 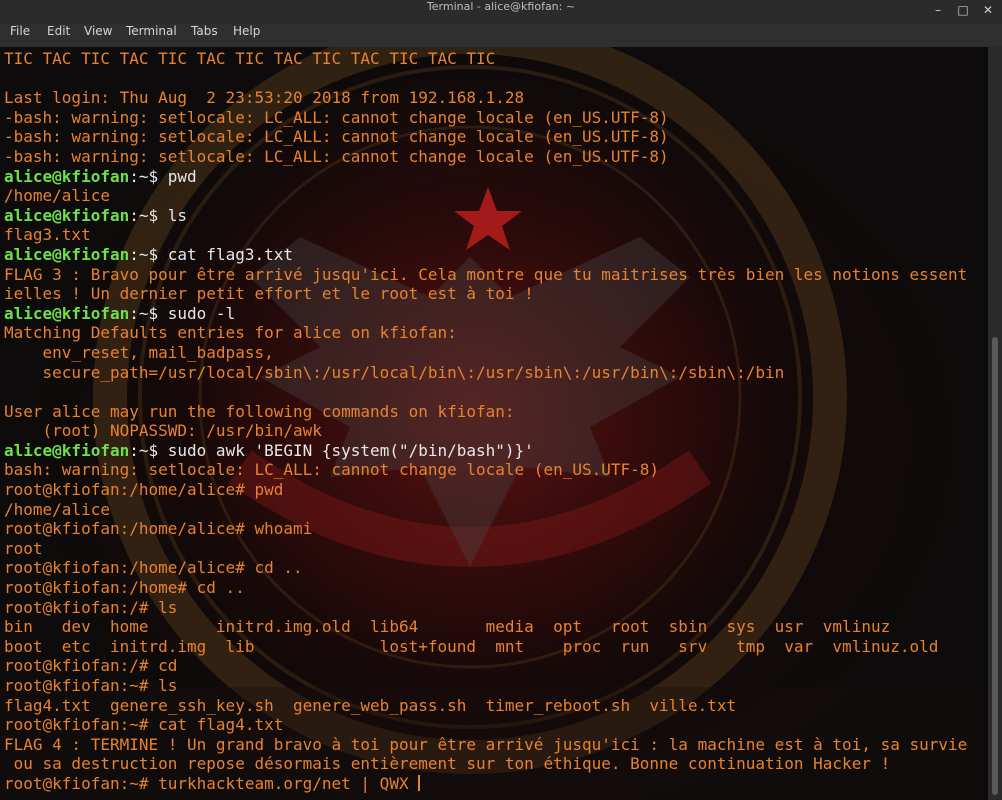 I want to click on terminal-line: root@kfiofan:~# cat flag4.txt, so click(x=485, y=725).